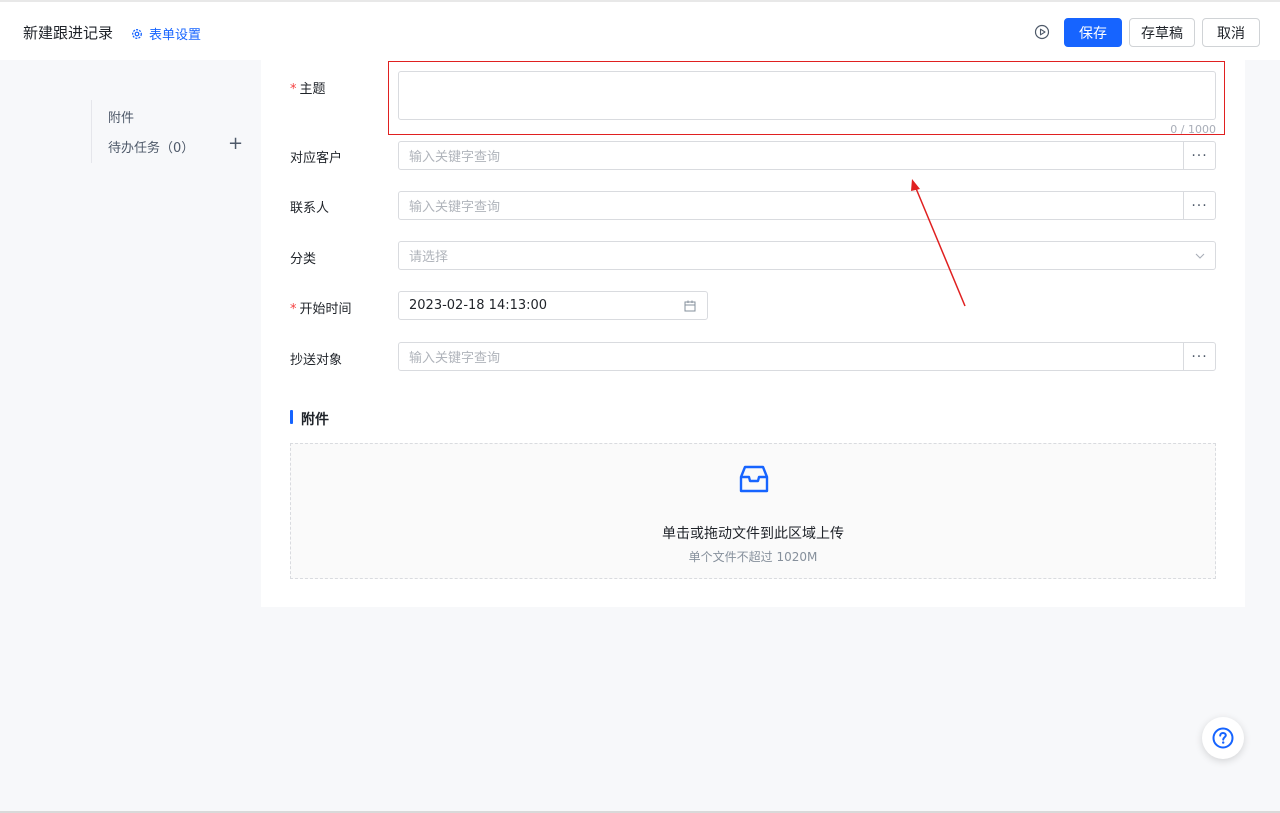 The width and height of the screenshot is (1280, 813). I want to click on start-time-picker: 2023-02-18 14:13:00, so click(553, 305).